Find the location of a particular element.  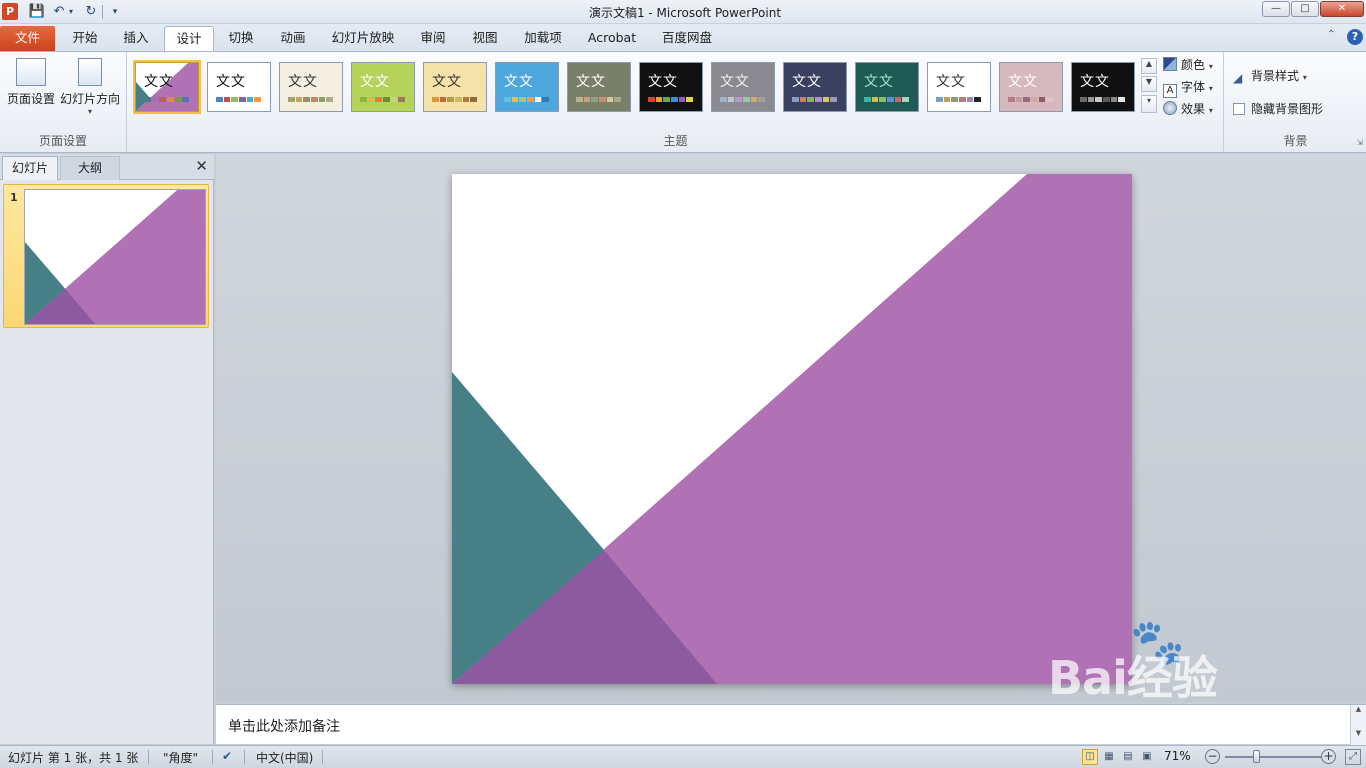

gallery-scroll-down-icon: ▼ is located at coordinates (1149, 84).